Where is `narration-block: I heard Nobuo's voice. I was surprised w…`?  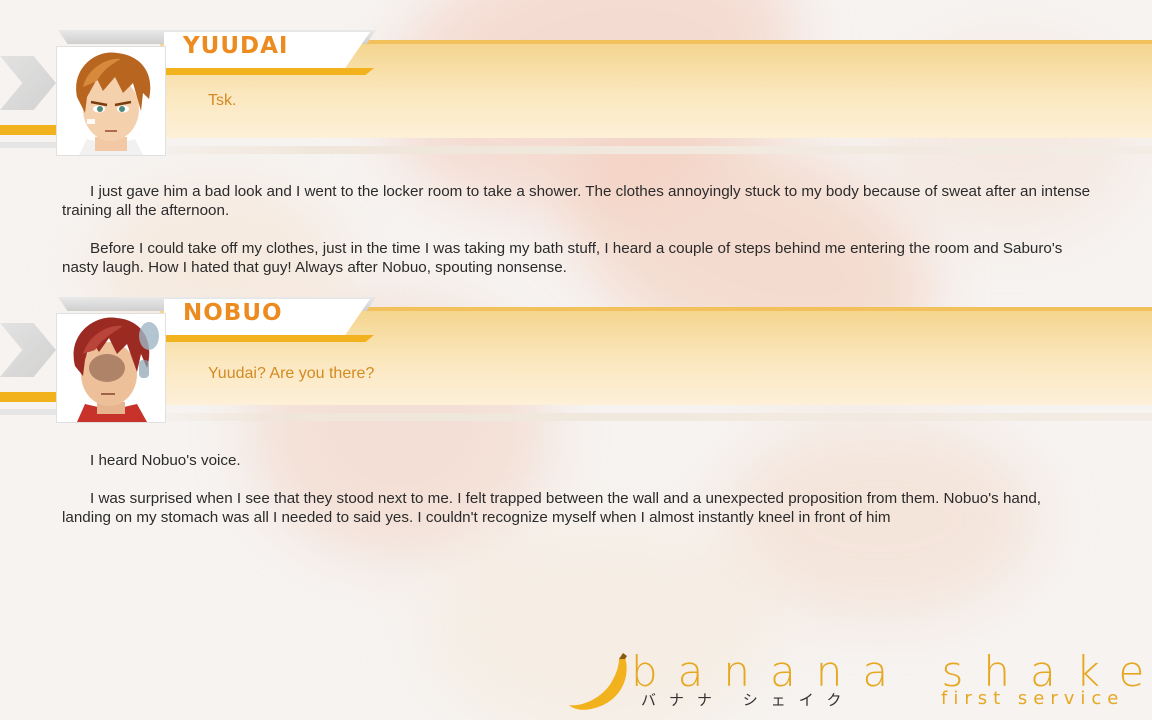 narration-block: I heard Nobuo's voice. I was surprised w… is located at coordinates (578, 489).